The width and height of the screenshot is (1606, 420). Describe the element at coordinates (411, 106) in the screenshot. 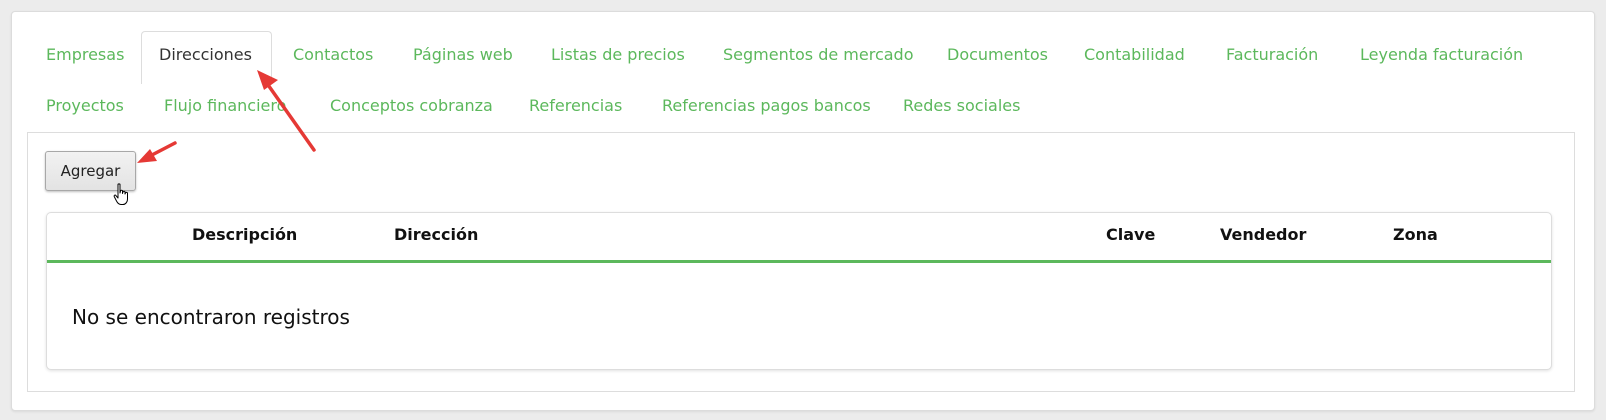

I see `tab-conceptos-cobranza: Conceptos cobranza` at that location.